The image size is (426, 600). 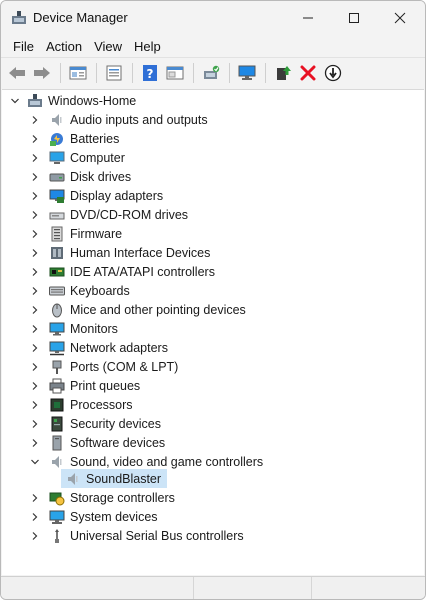 I want to click on close-button, so click(x=400, y=18).